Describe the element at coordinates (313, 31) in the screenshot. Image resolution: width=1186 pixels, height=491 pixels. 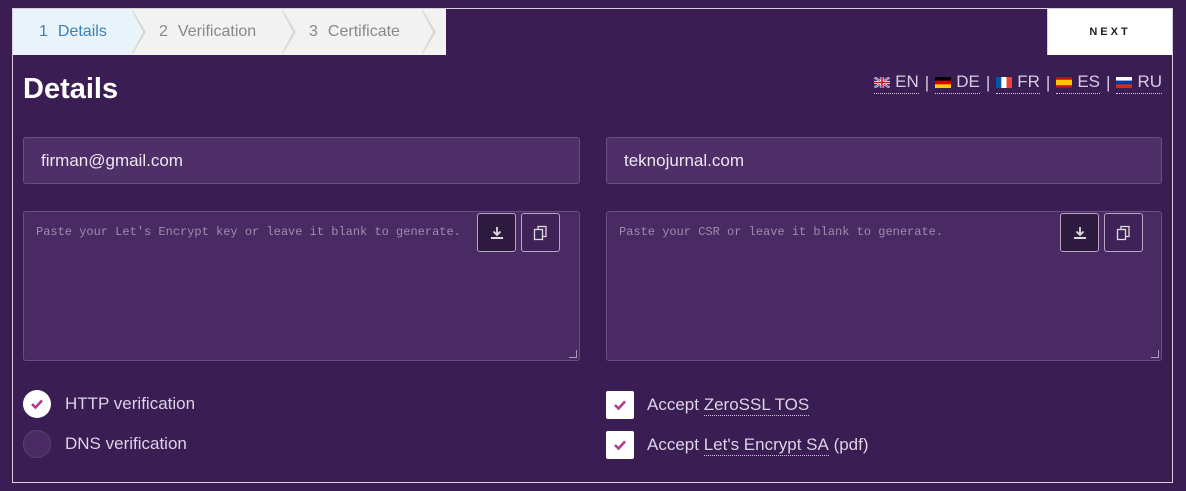
I see `step-number: 3` at that location.